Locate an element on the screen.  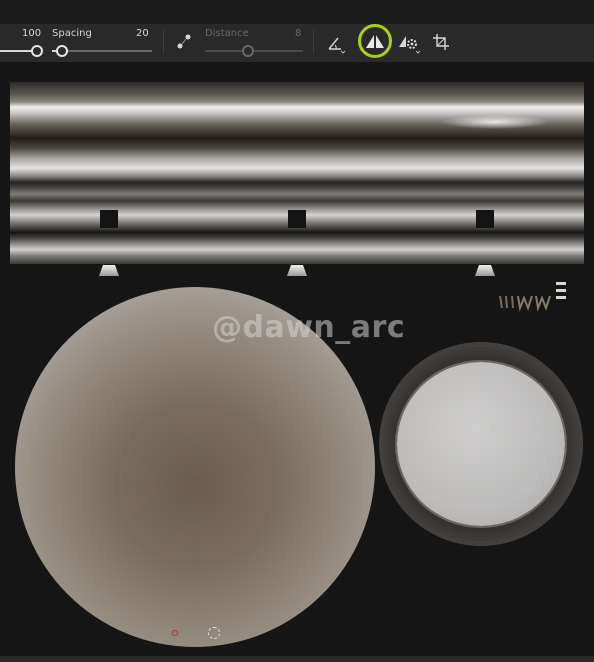
size-slider-track is located at coordinates (17, 51).